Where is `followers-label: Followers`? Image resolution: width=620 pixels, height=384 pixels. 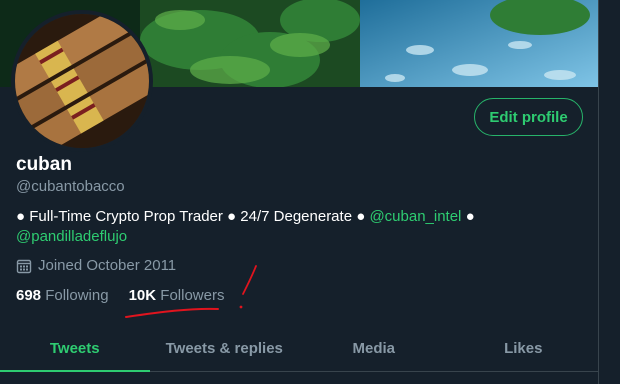
followers-label: Followers is located at coordinates (192, 295).